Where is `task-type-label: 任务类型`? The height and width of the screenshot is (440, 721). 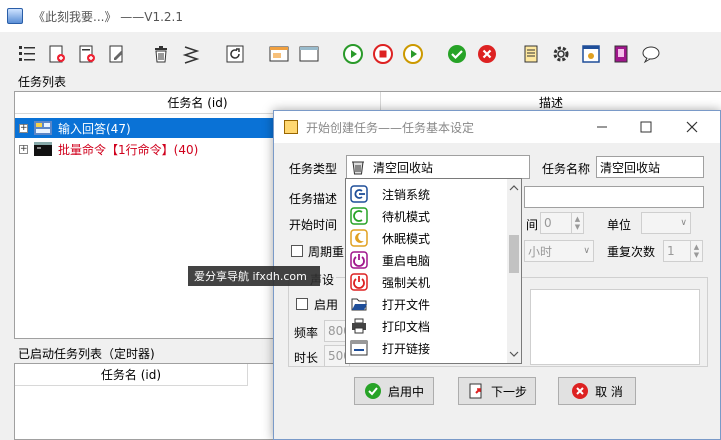 task-type-label: 任务类型 is located at coordinates (313, 169).